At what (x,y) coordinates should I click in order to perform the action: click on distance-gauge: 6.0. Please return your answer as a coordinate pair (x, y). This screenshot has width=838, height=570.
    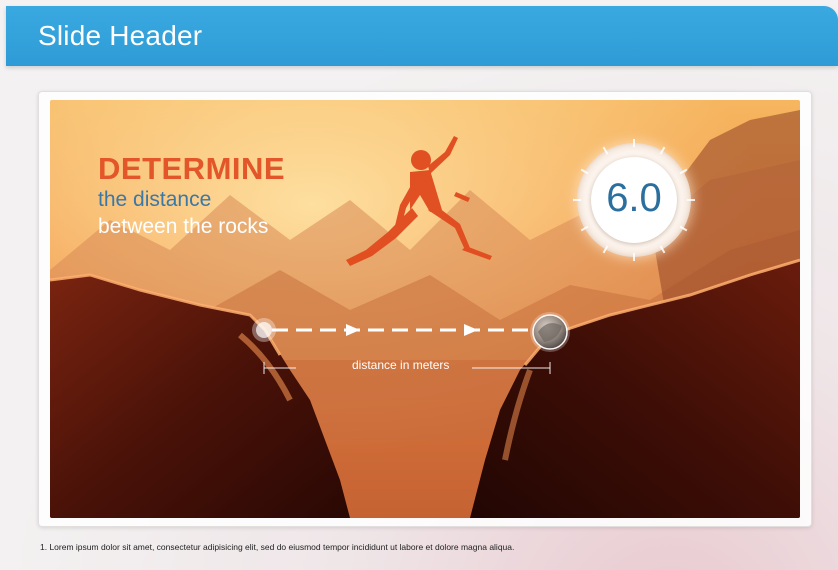
    Looking at the image, I should click on (634, 200).